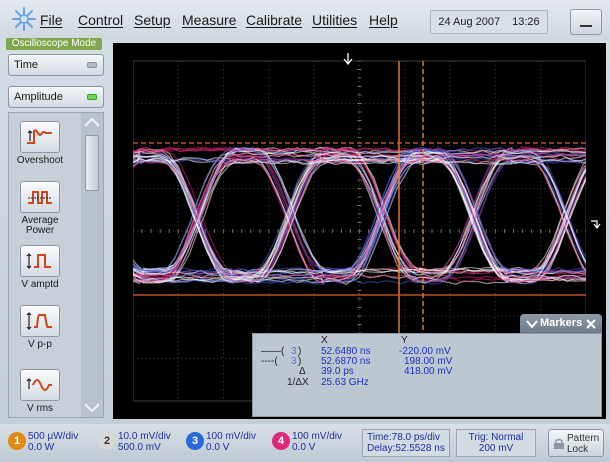 The height and width of the screenshot is (462, 610). Describe the element at coordinates (92, 122) in the screenshot. I see `scroll-up-icon` at that location.